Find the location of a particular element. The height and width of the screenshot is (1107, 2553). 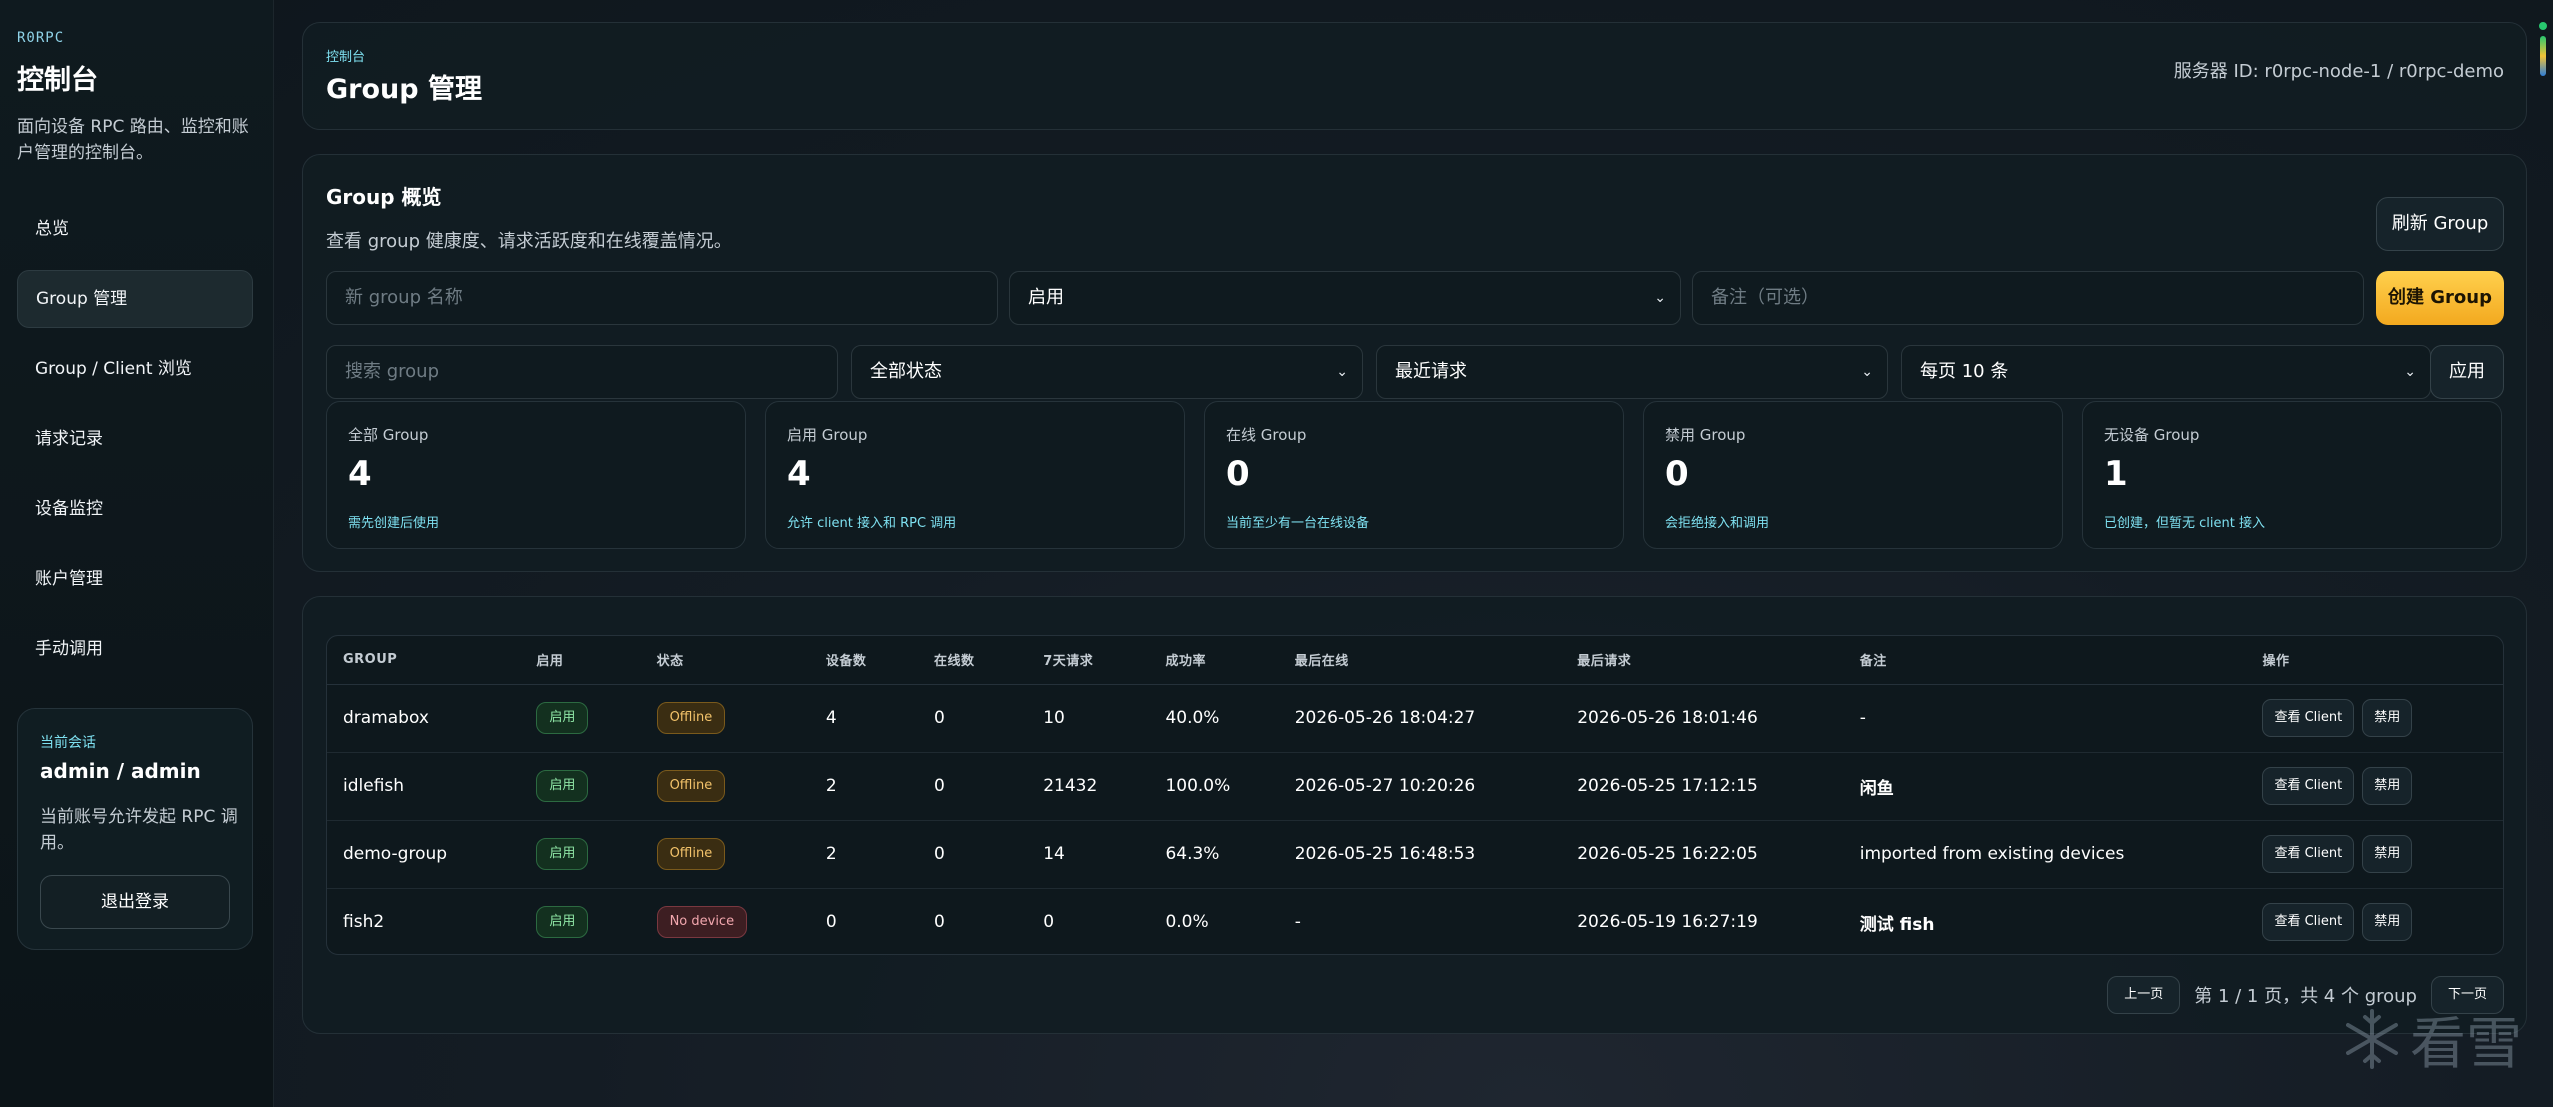

prev-page-button: 上一页 is located at coordinates (2144, 995).